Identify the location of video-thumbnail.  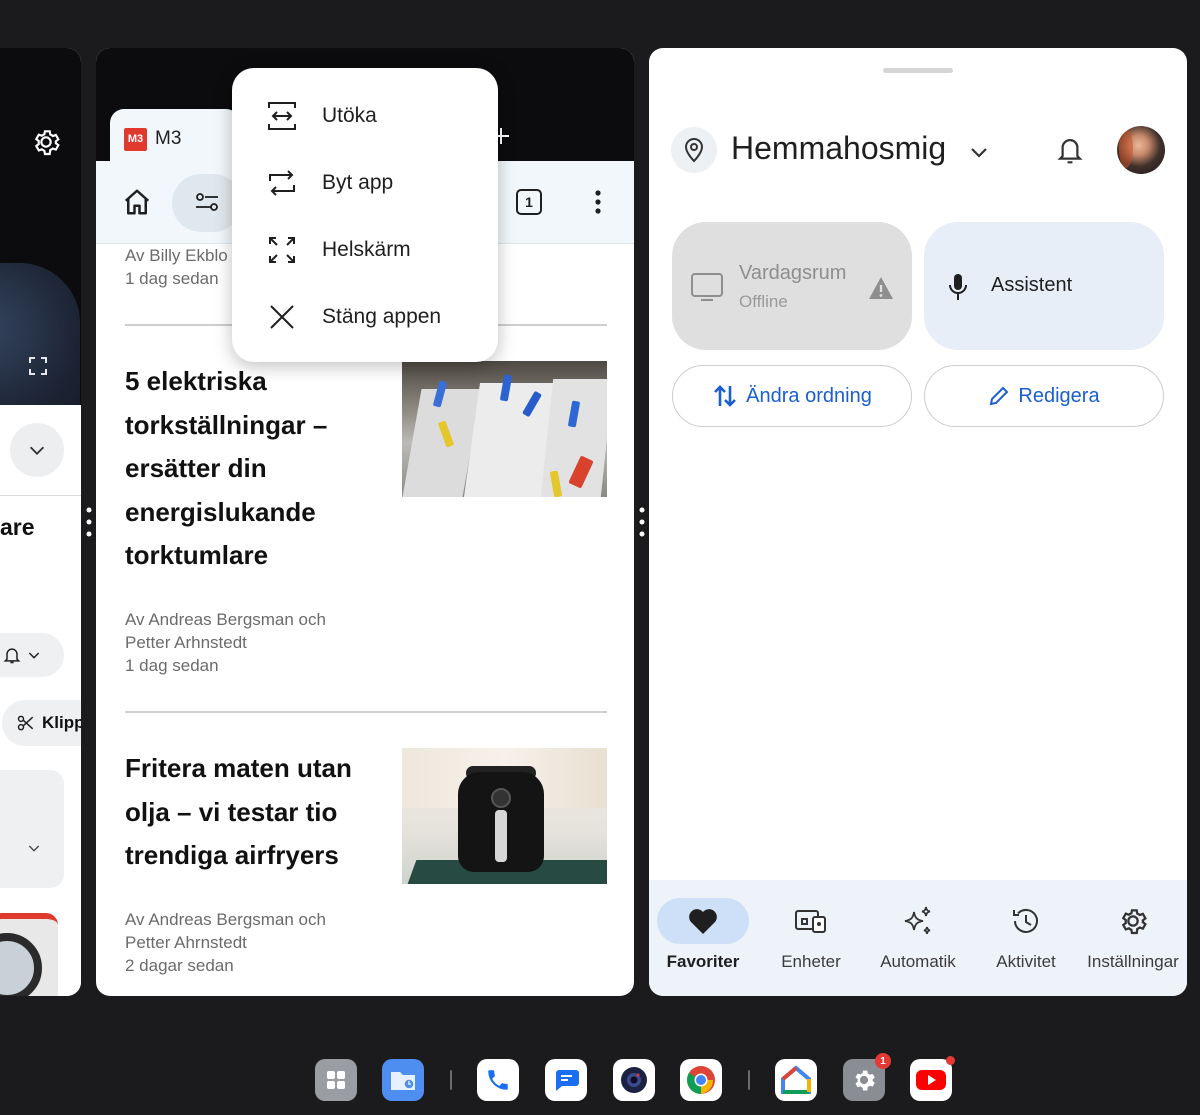
(29, 954).